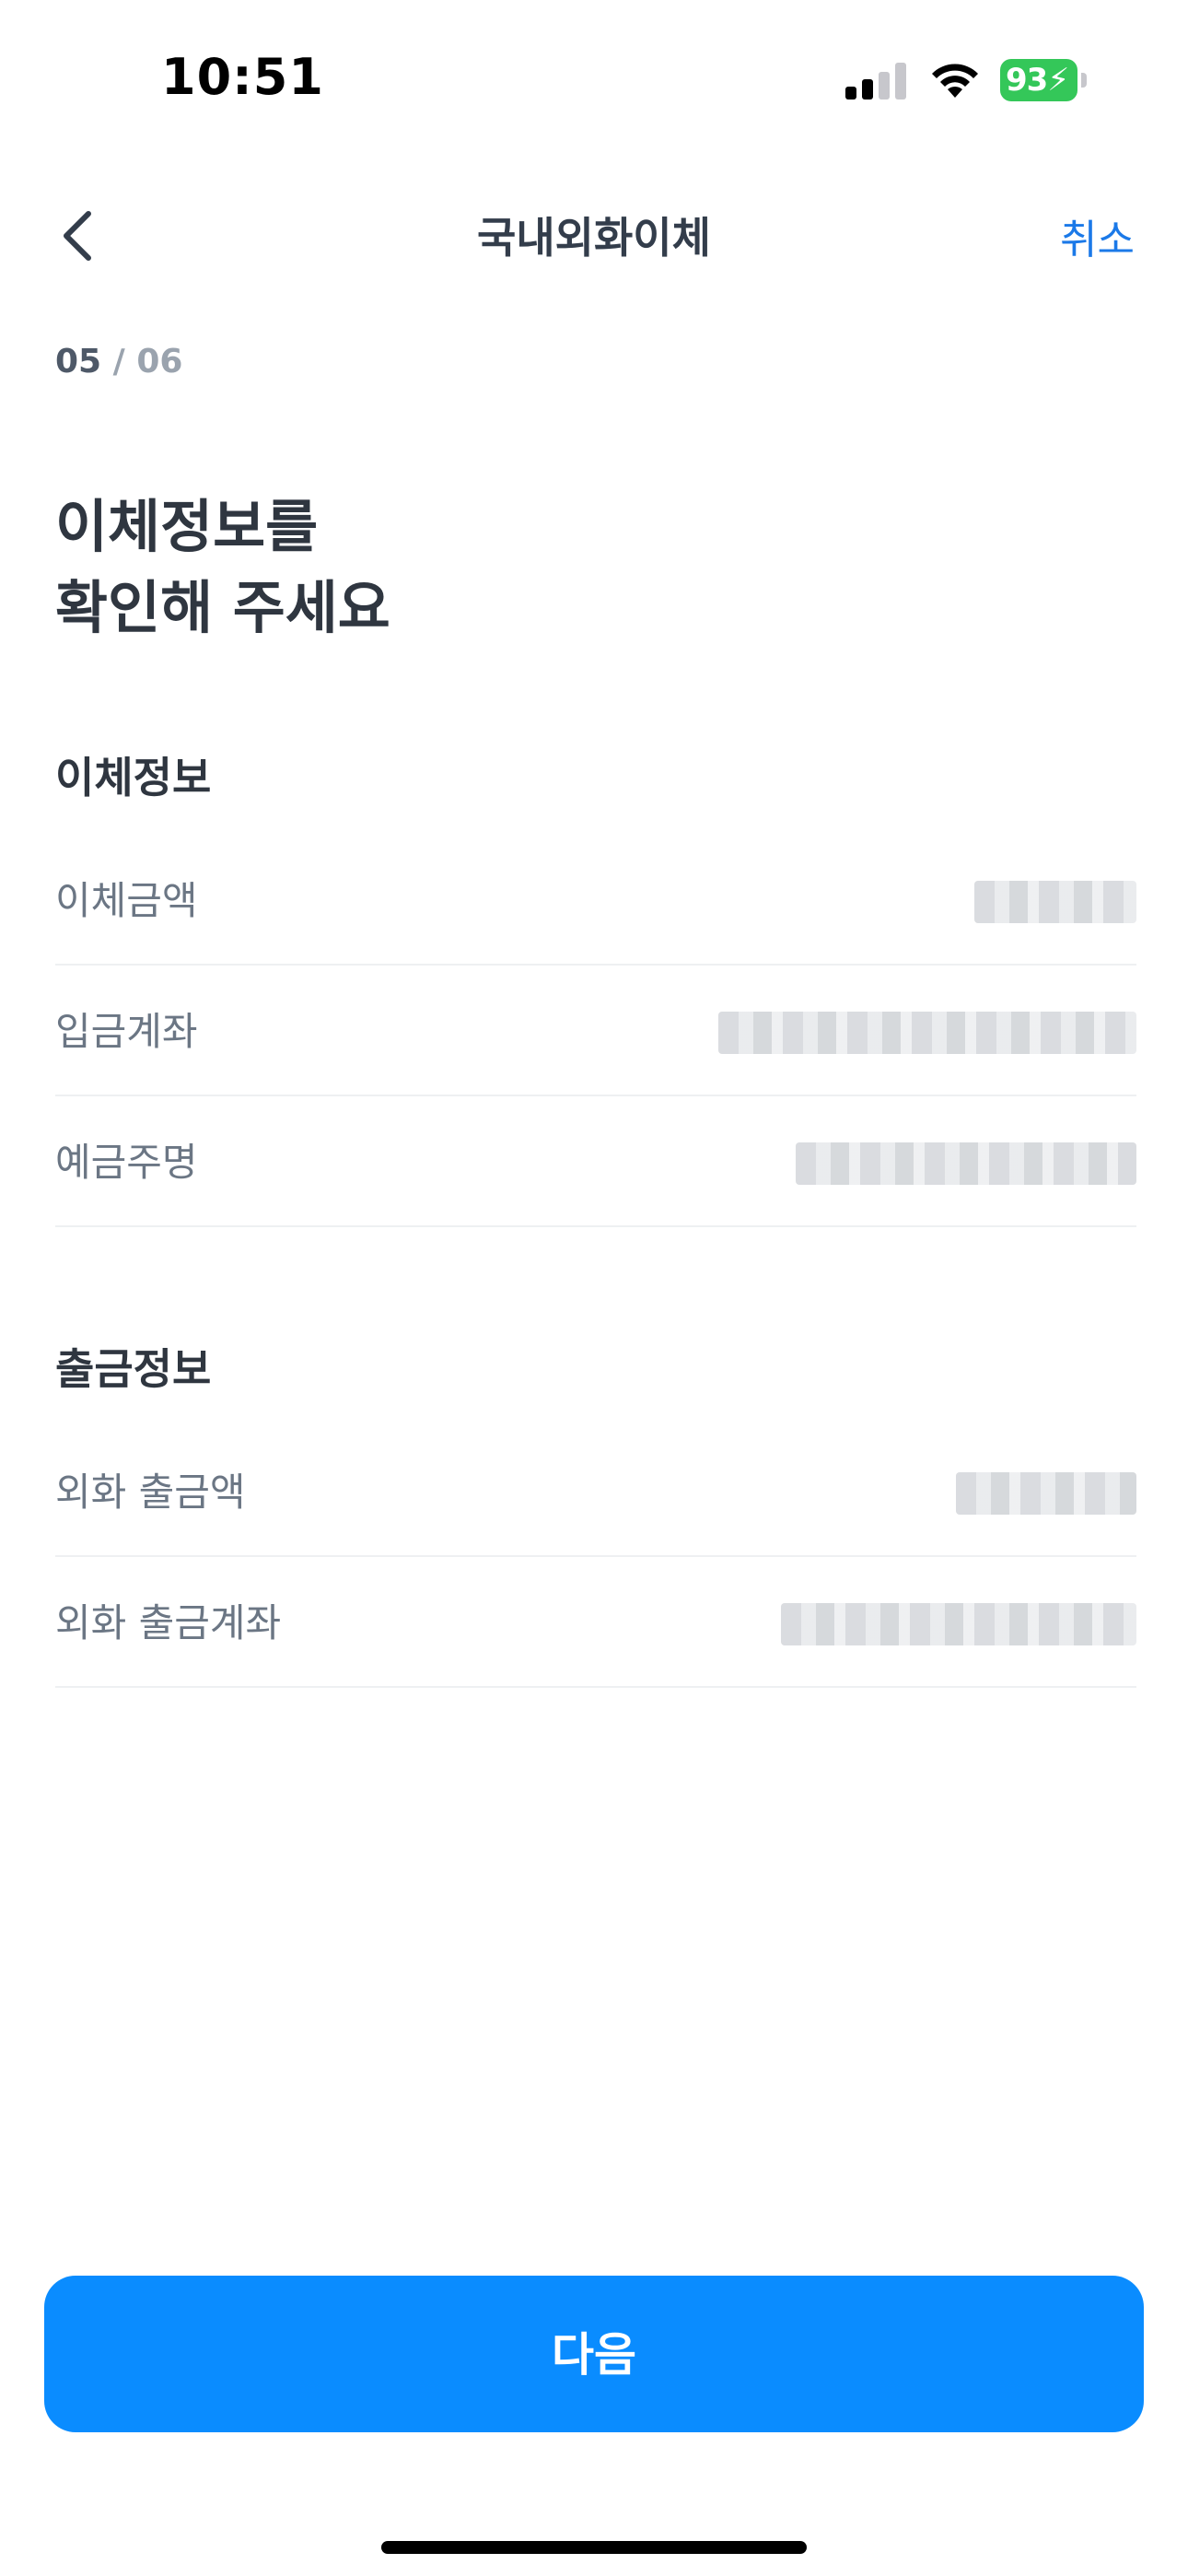  I want to click on page-title: 국내외화이체, so click(594, 238).